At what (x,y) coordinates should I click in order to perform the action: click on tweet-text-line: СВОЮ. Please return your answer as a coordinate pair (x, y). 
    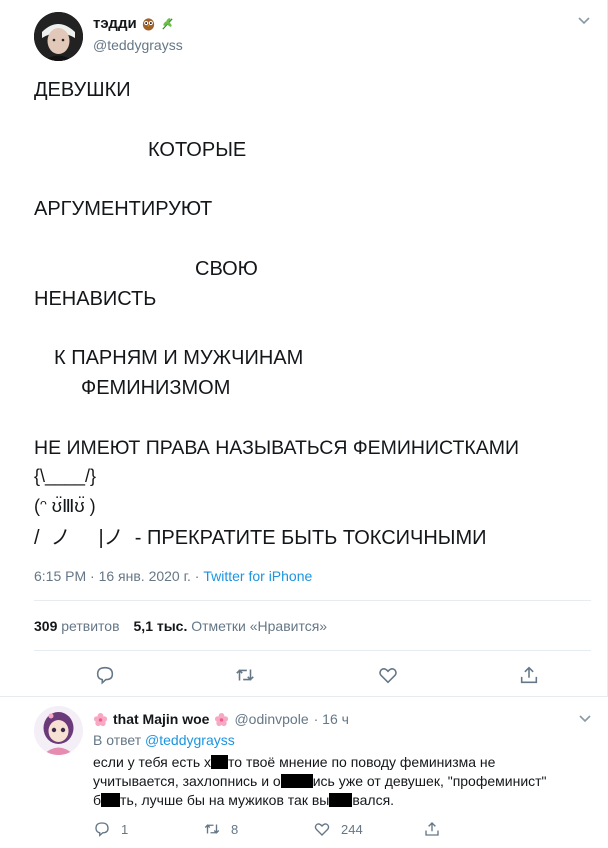
    Looking at the image, I should click on (226, 269).